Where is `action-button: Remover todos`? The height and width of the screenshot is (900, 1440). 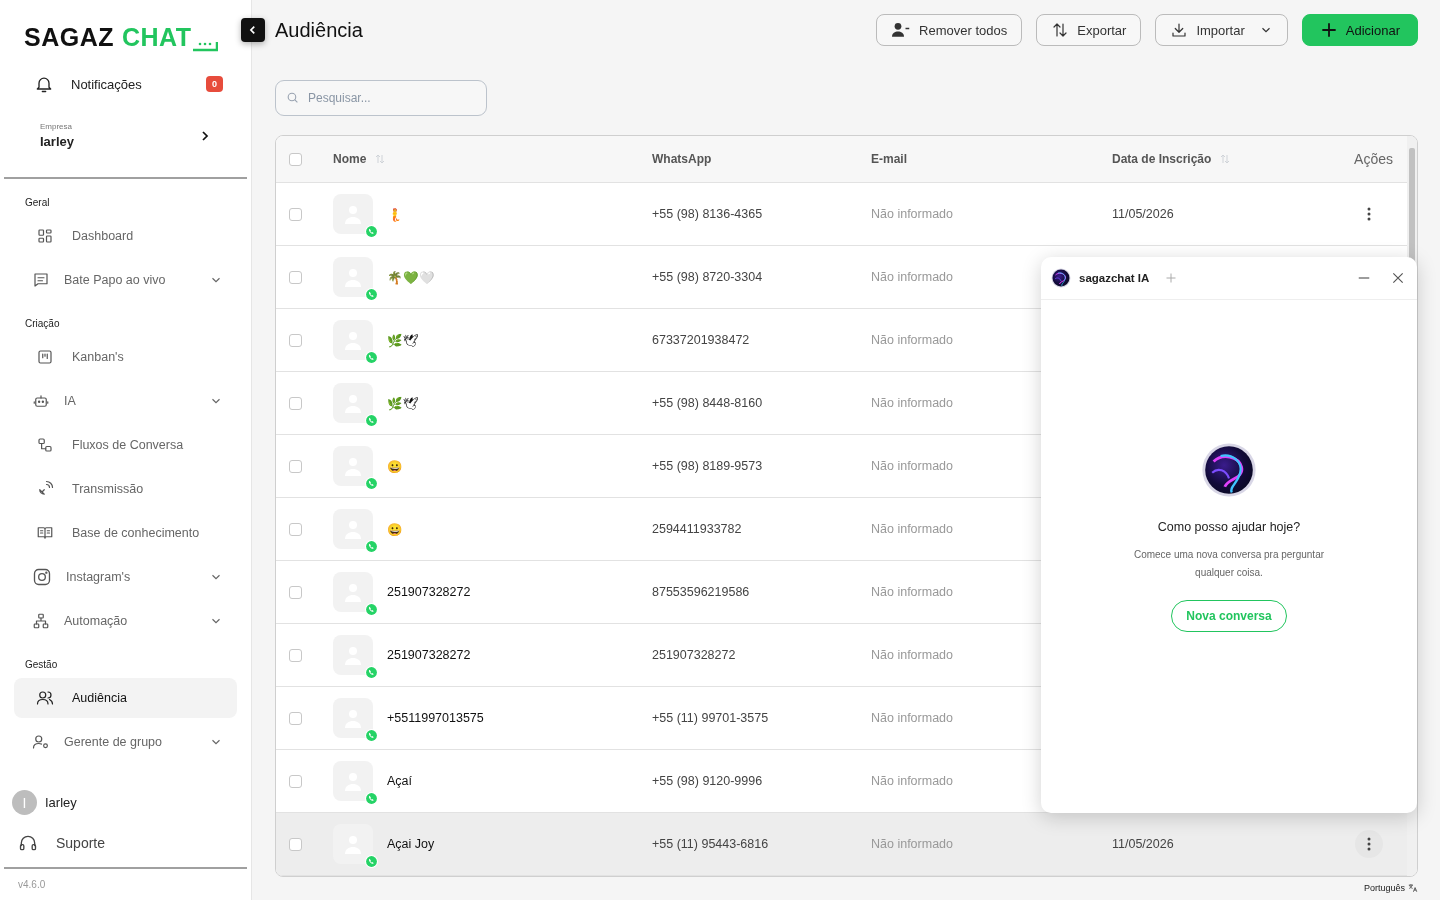 action-button: Remover todos is located at coordinates (949, 30).